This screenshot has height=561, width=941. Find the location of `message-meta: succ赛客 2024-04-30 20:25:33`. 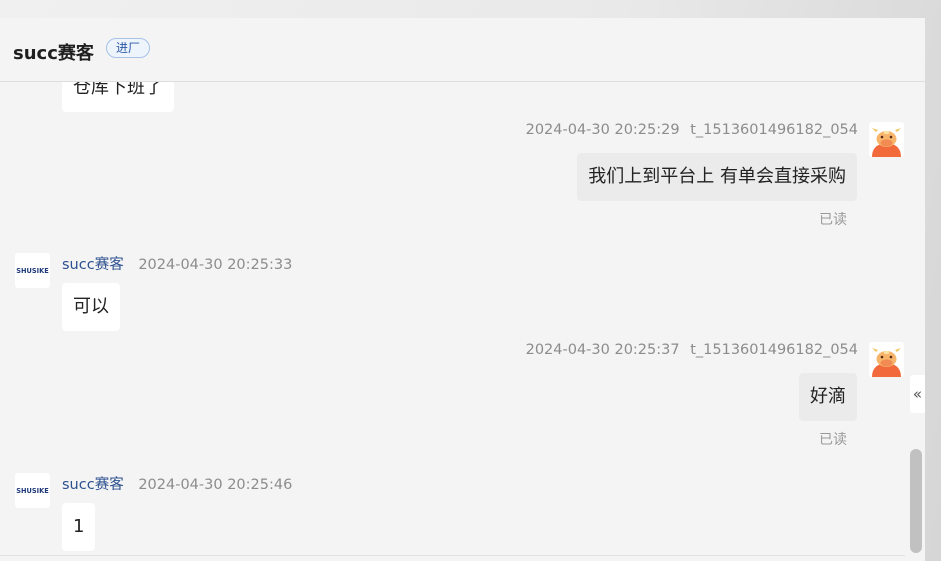

message-meta: succ赛客 2024-04-30 20:25:33 is located at coordinates (177, 263).